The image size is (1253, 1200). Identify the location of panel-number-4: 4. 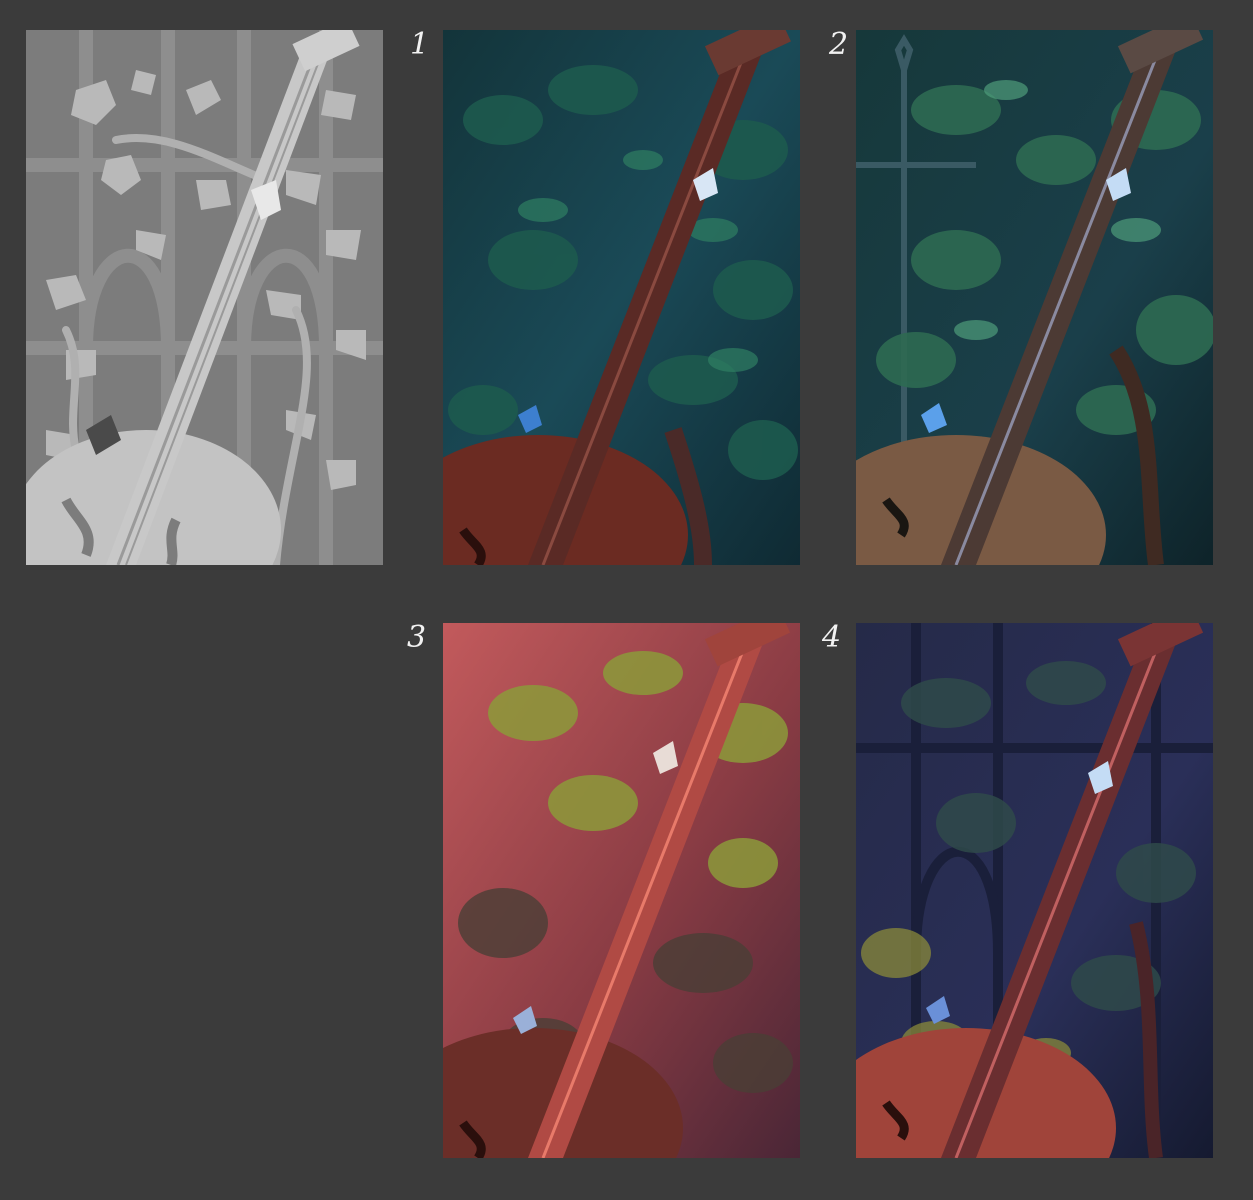
(832, 637).